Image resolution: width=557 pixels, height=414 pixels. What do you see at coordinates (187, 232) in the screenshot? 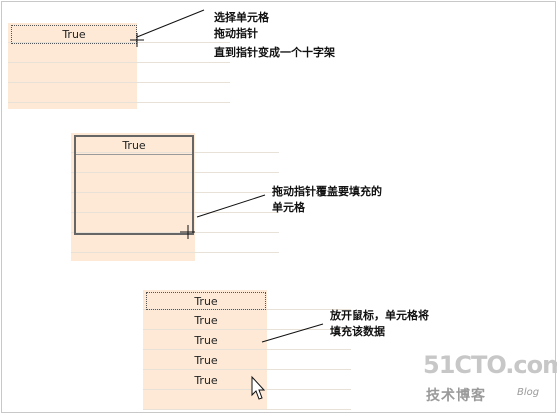
I see `crosshair-cursor-icon` at bounding box center [187, 232].